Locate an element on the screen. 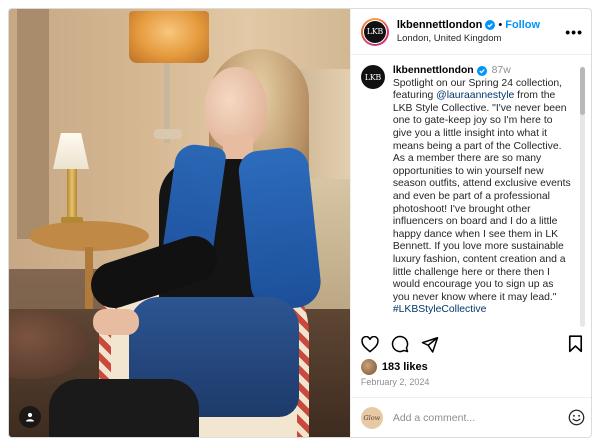 The image size is (600, 446). location-link: London, United Kingdom is located at coordinates (468, 38).